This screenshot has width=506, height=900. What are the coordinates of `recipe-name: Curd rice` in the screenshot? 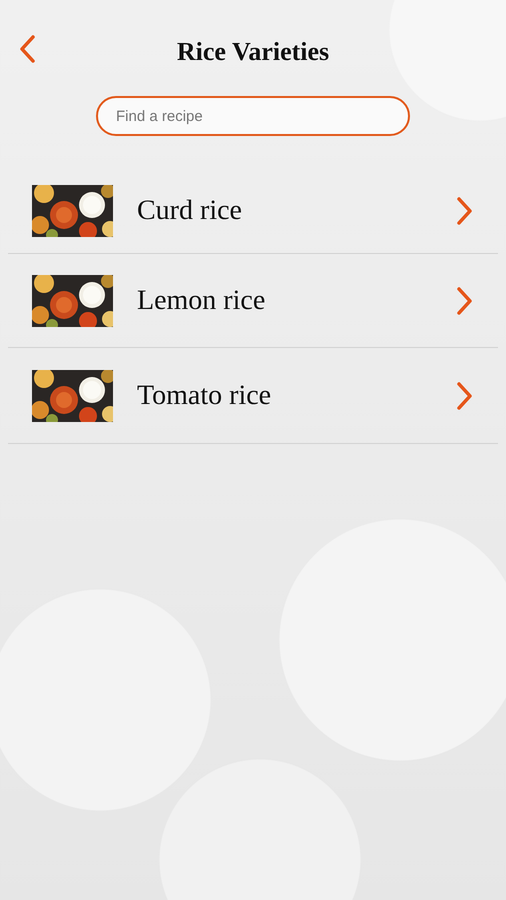 It's located at (190, 211).